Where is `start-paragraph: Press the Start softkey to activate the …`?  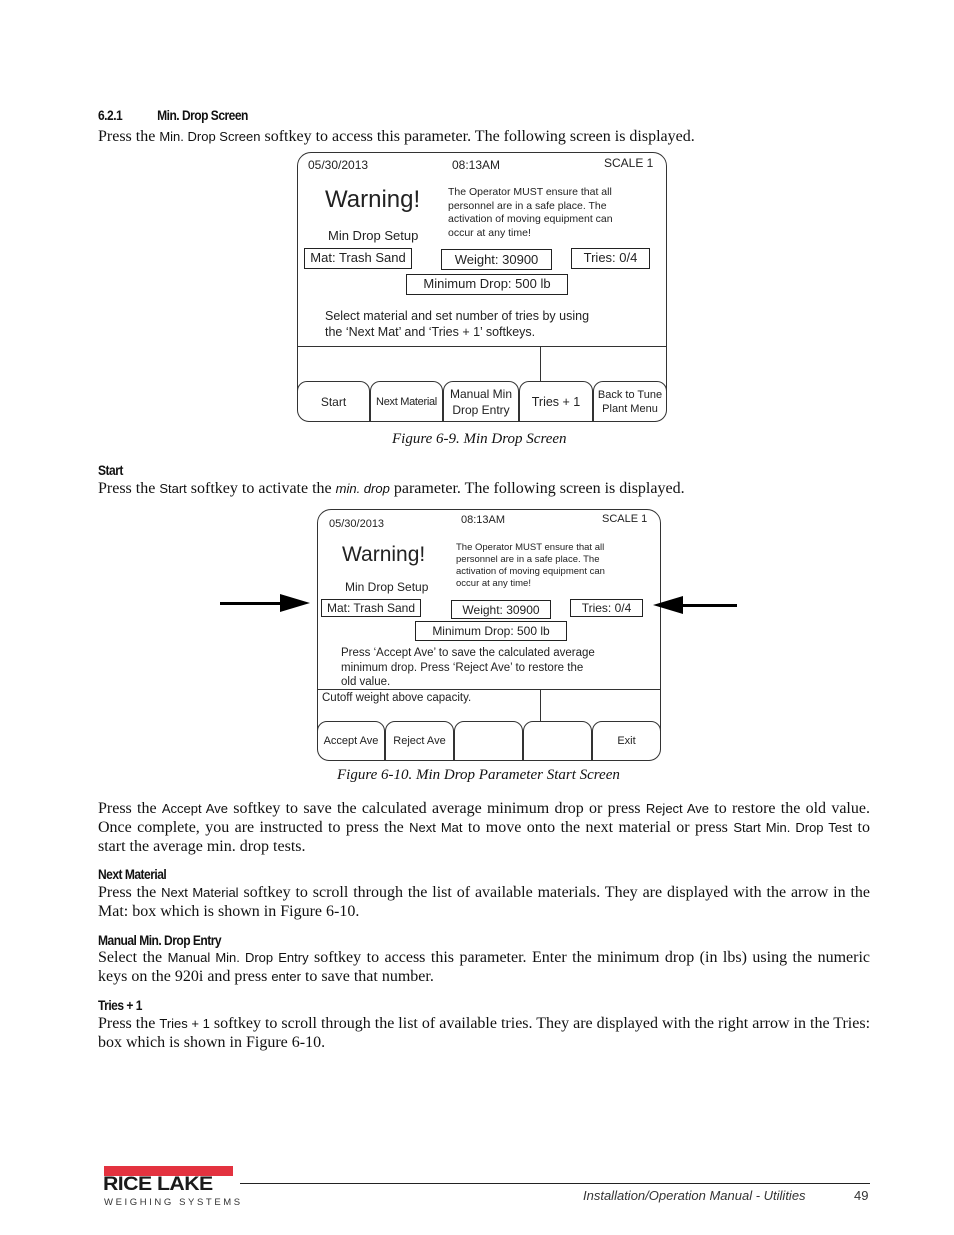
start-paragraph: Press the Start softkey to activate the … is located at coordinates (391, 488).